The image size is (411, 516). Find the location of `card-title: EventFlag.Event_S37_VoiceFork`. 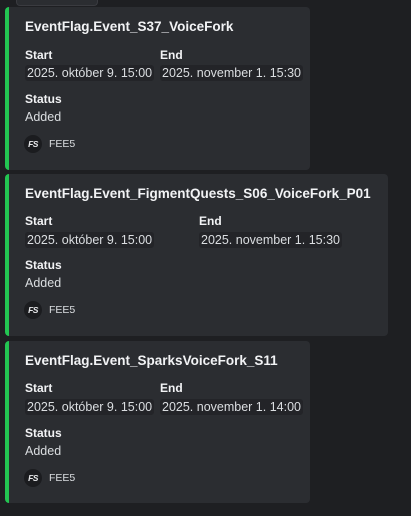

card-title: EventFlag.Event_S37_VoiceFork is located at coordinates (129, 26).